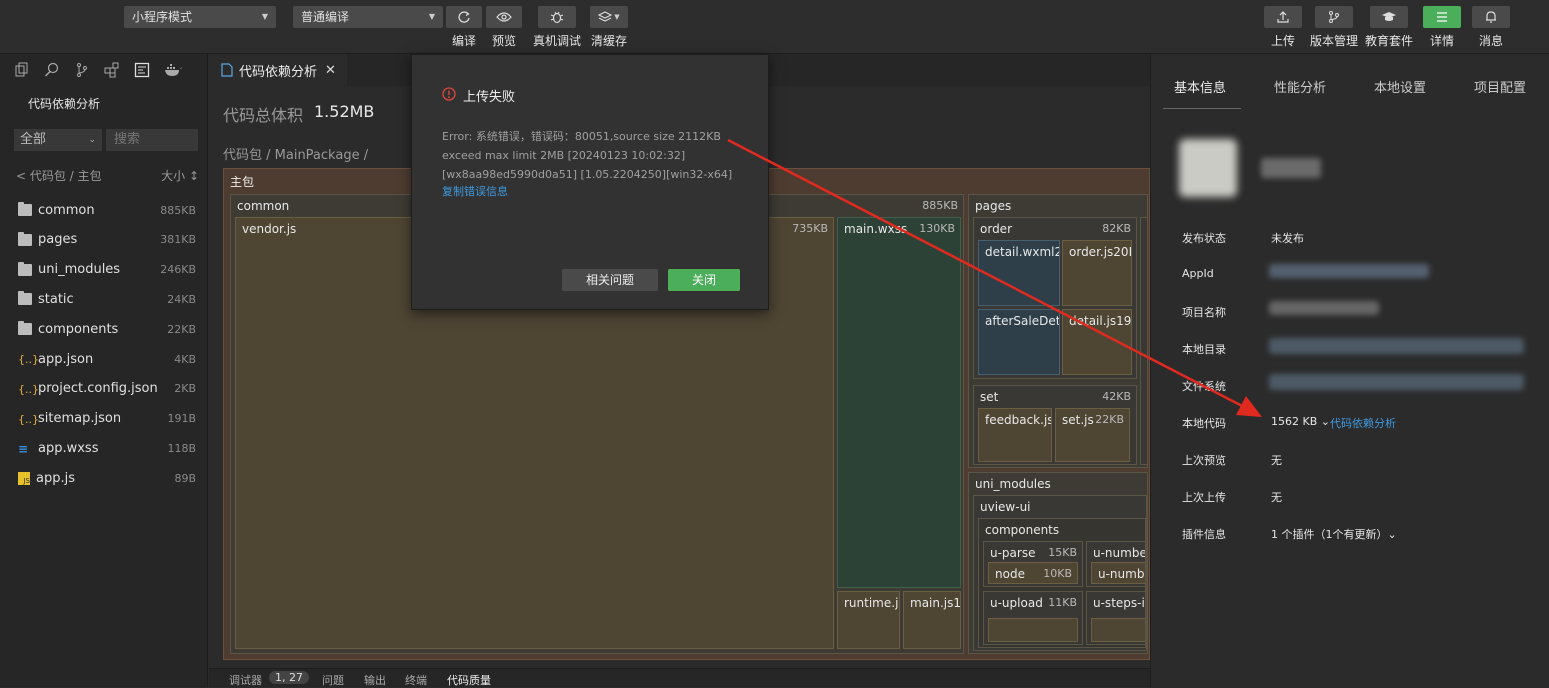  What do you see at coordinates (104, 359) in the screenshot?
I see `tree-item-app-json: {..} app.json 4KB` at bounding box center [104, 359].